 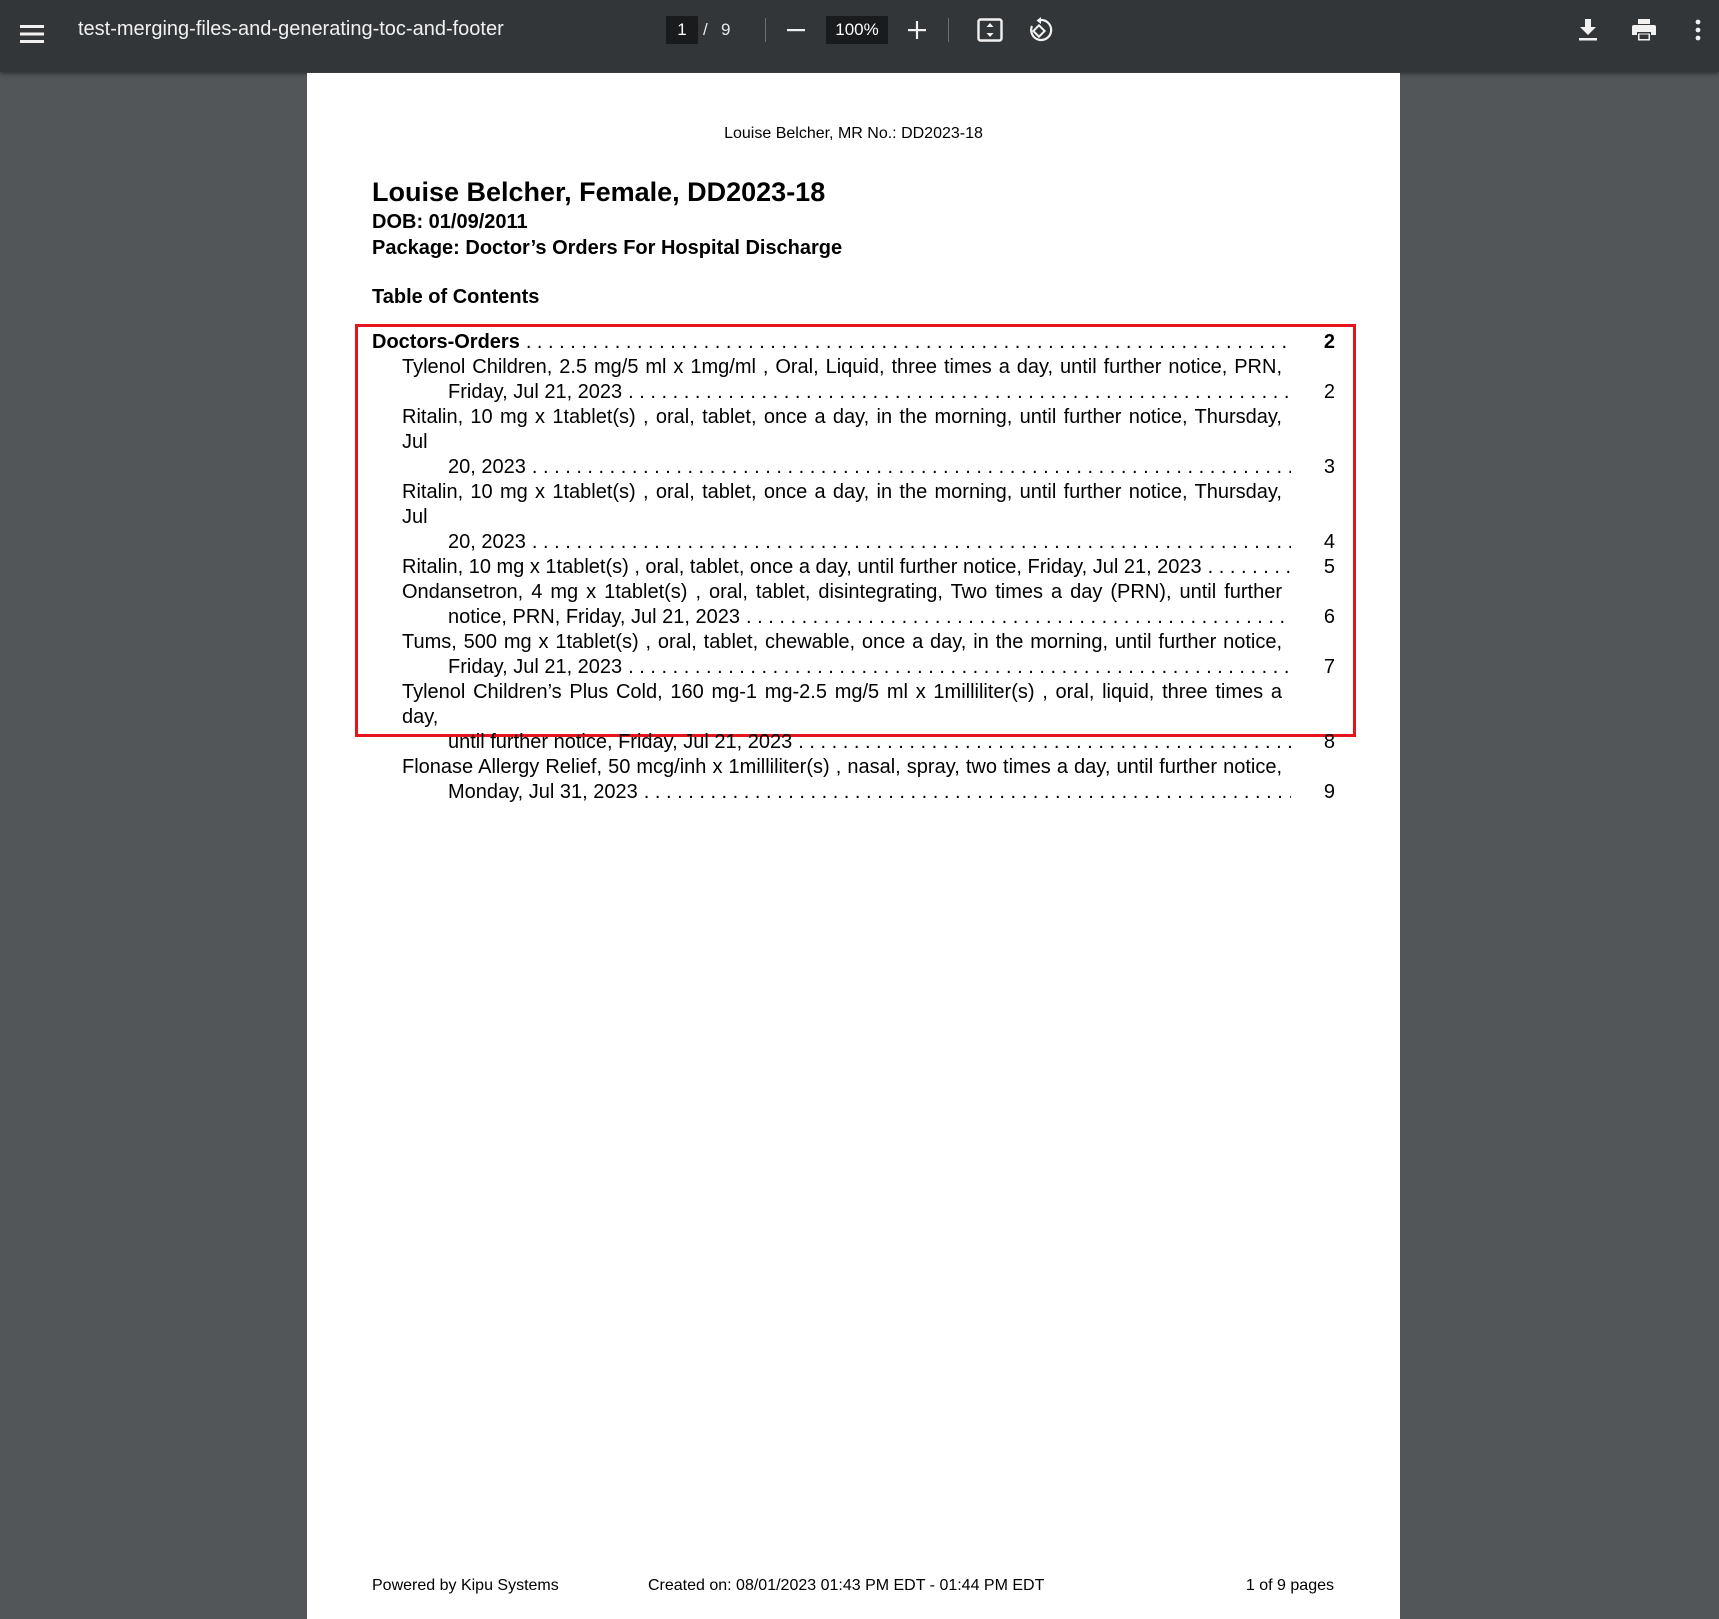 What do you see at coordinates (446, 342) in the screenshot?
I see `toc-section-label: Doctors-Orders` at bounding box center [446, 342].